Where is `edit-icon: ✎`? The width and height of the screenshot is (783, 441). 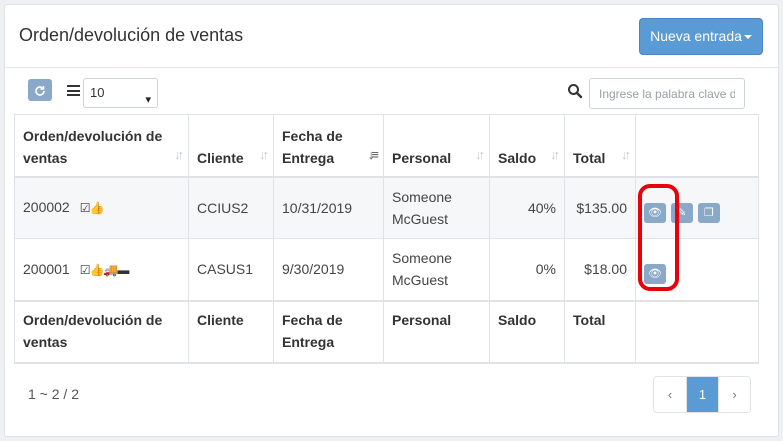 edit-icon: ✎ is located at coordinates (682, 212).